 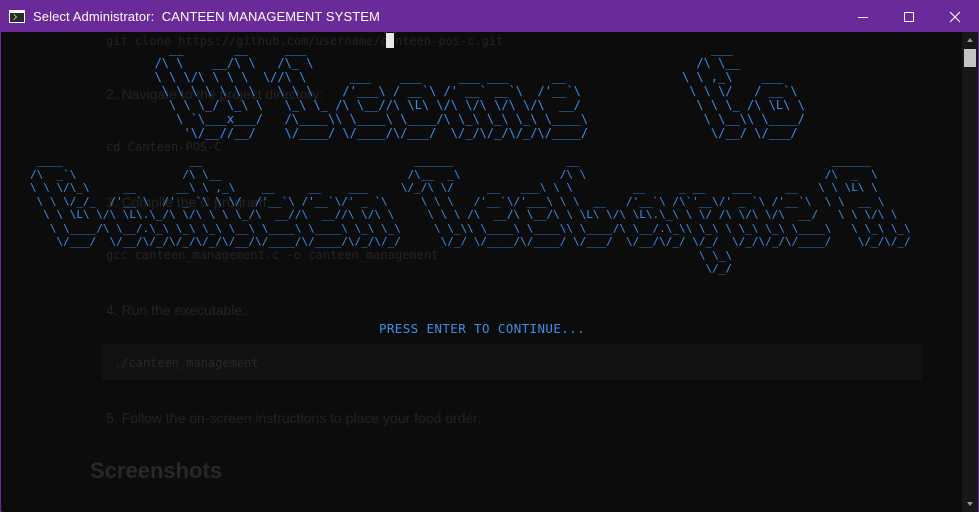 I want to click on scroll-up-button, so click(x=970, y=40).